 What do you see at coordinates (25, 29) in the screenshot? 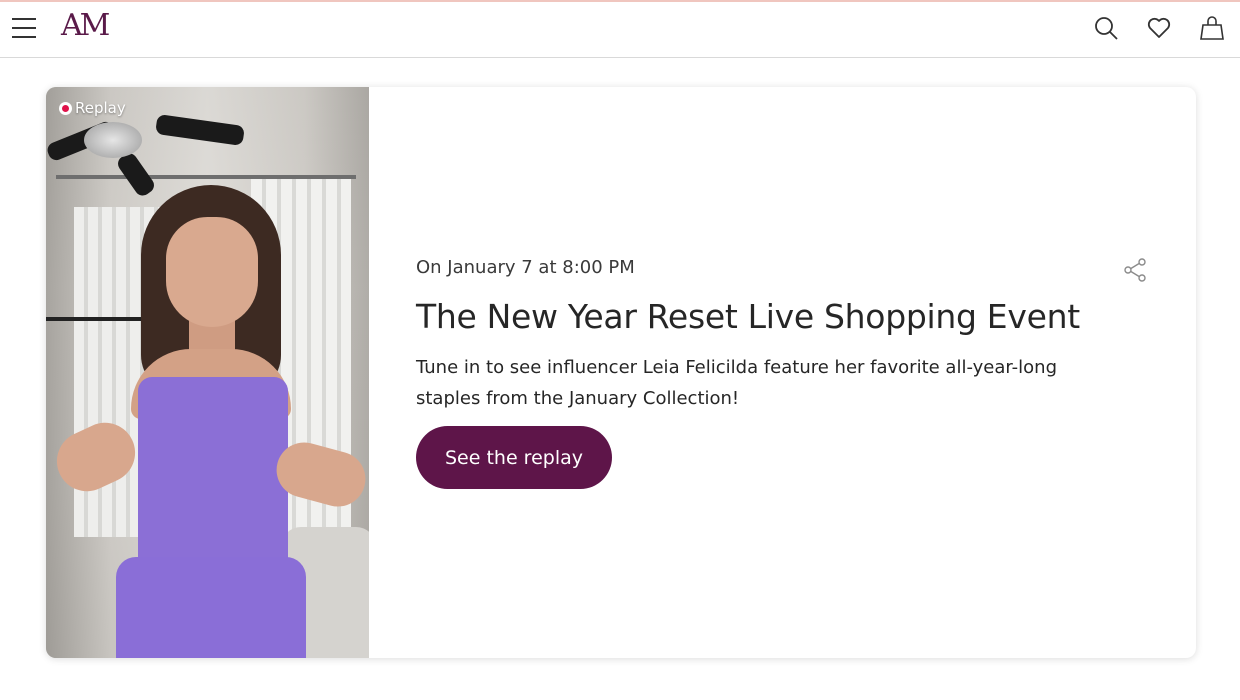
I see `menu-icon` at bounding box center [25, 29].